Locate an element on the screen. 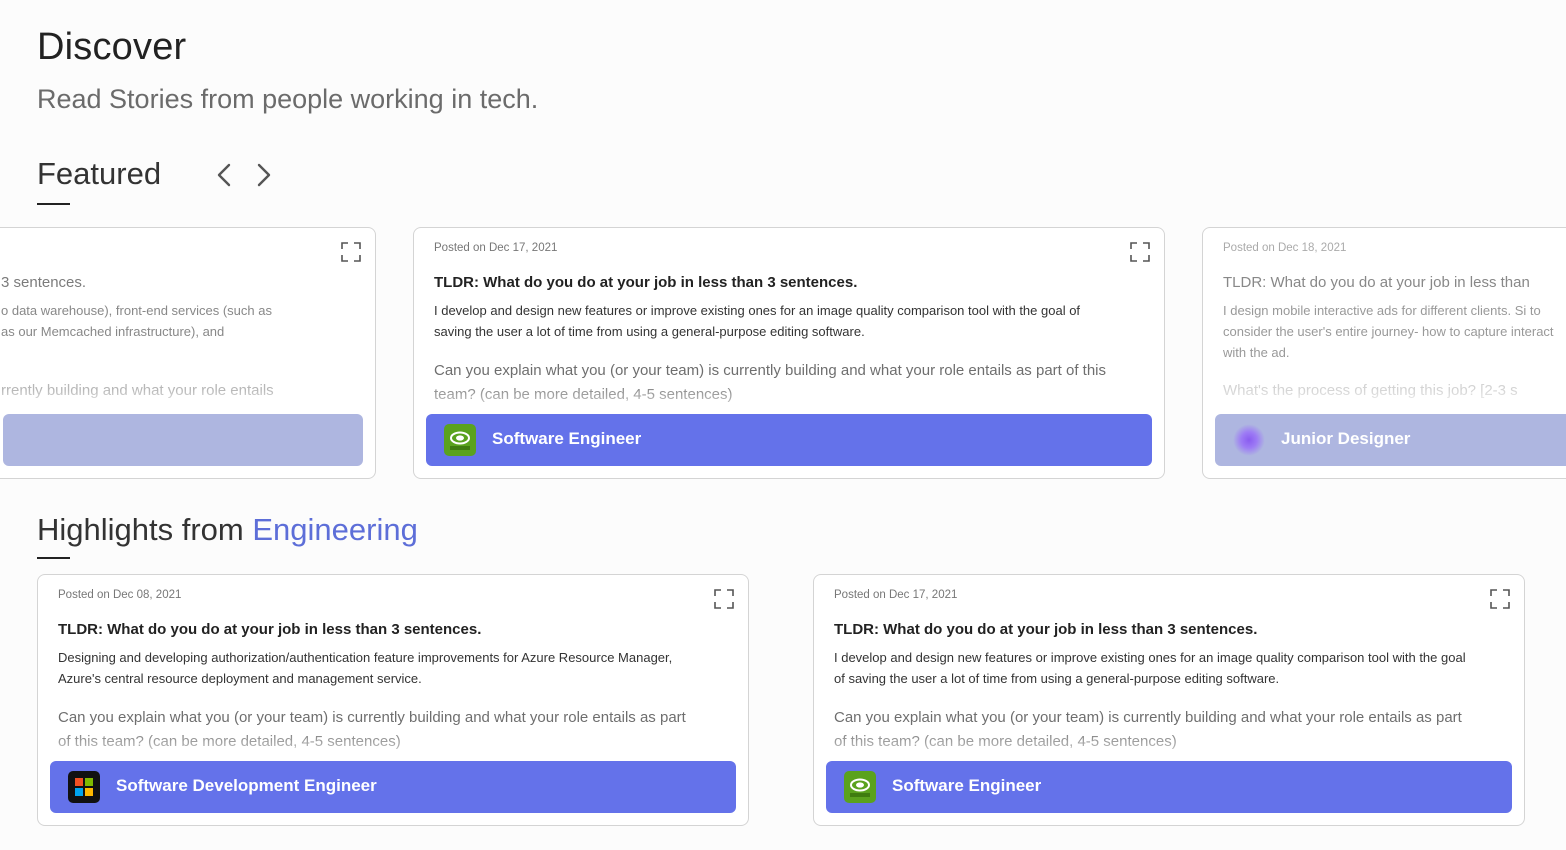 The height and width of the screenshot is (850, 1566). chevron-right-icon is located at coordinates (264, 175).